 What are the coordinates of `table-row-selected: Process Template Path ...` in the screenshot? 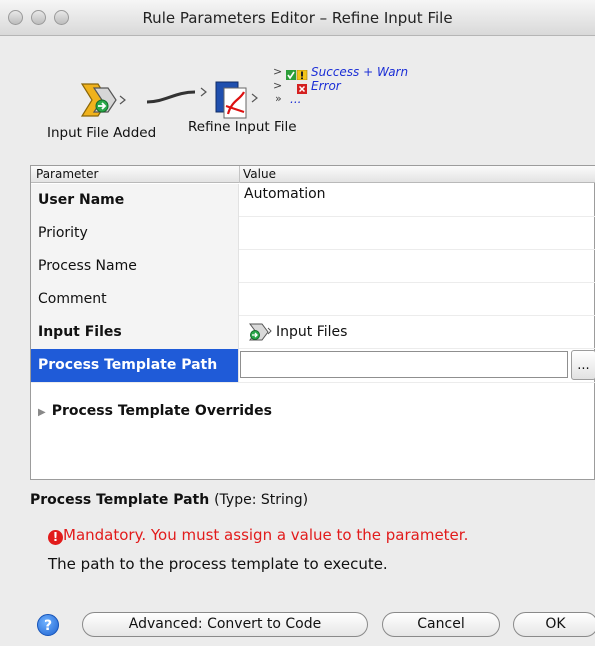 It's located at (313, 366).